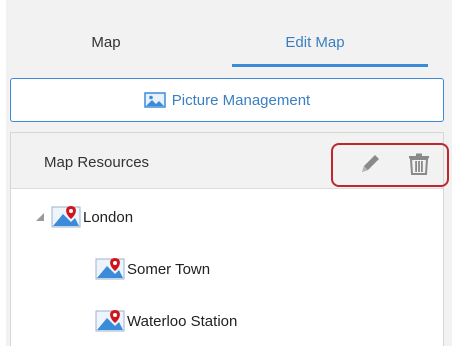 This screenshot has width=454, height=346. I want to click on trash-icon, so click(419, 164).